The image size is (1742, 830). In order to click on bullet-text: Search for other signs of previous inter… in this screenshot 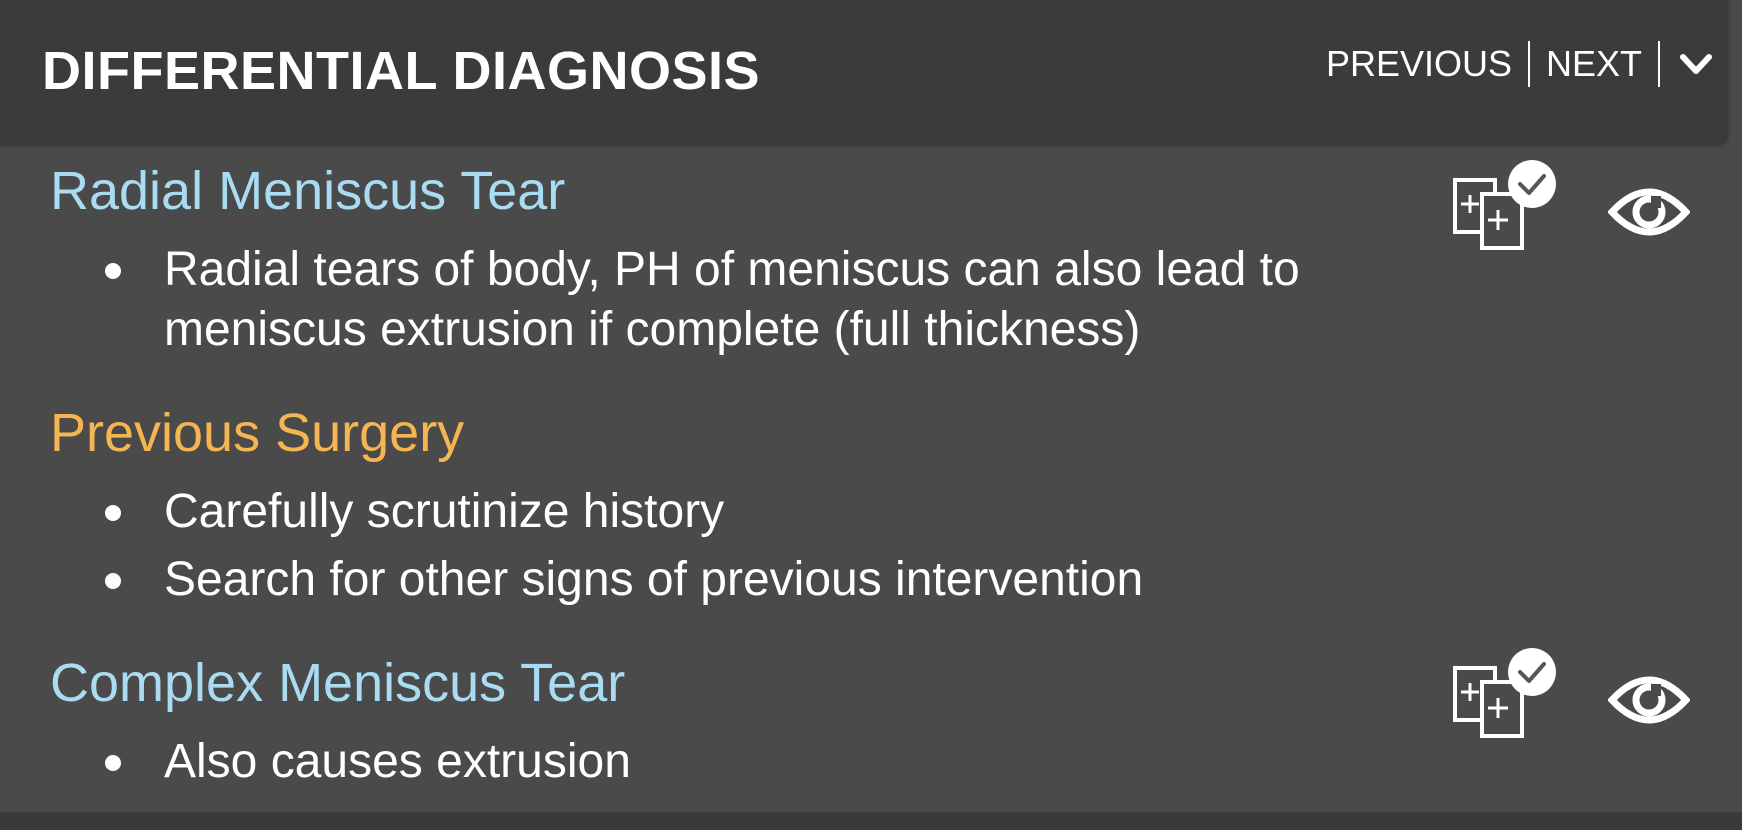, I will do `click(654, 579)`.